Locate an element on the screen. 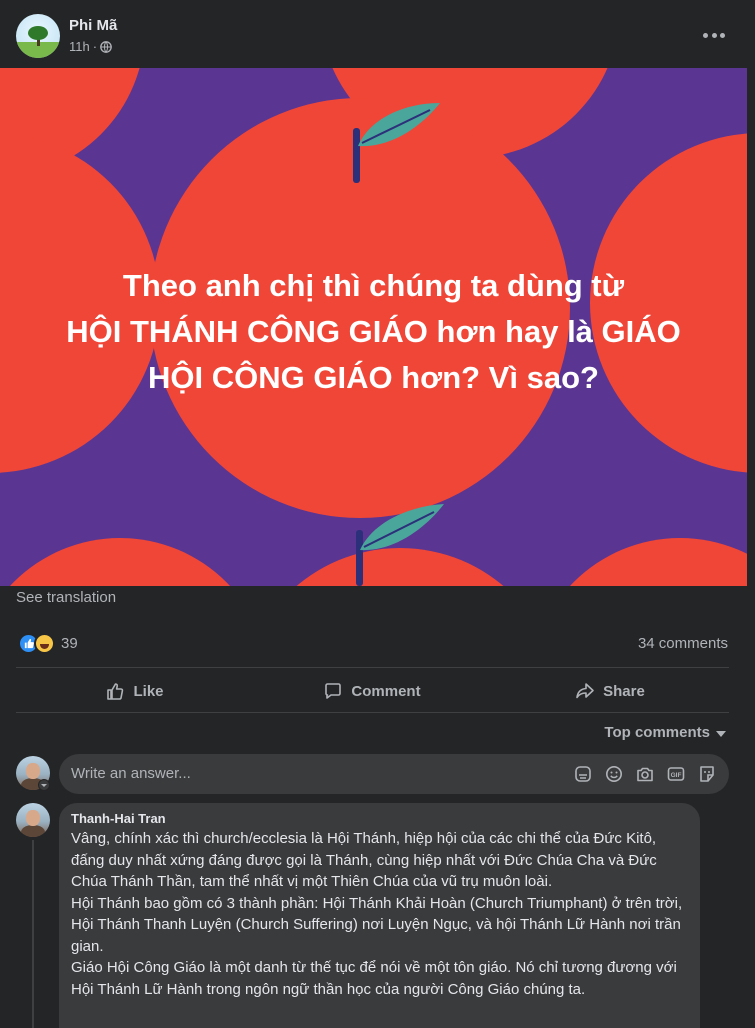 The height and width of the screenshot is (1028, 755). avatar-sticker-icon is located at coordinates (707, 774).